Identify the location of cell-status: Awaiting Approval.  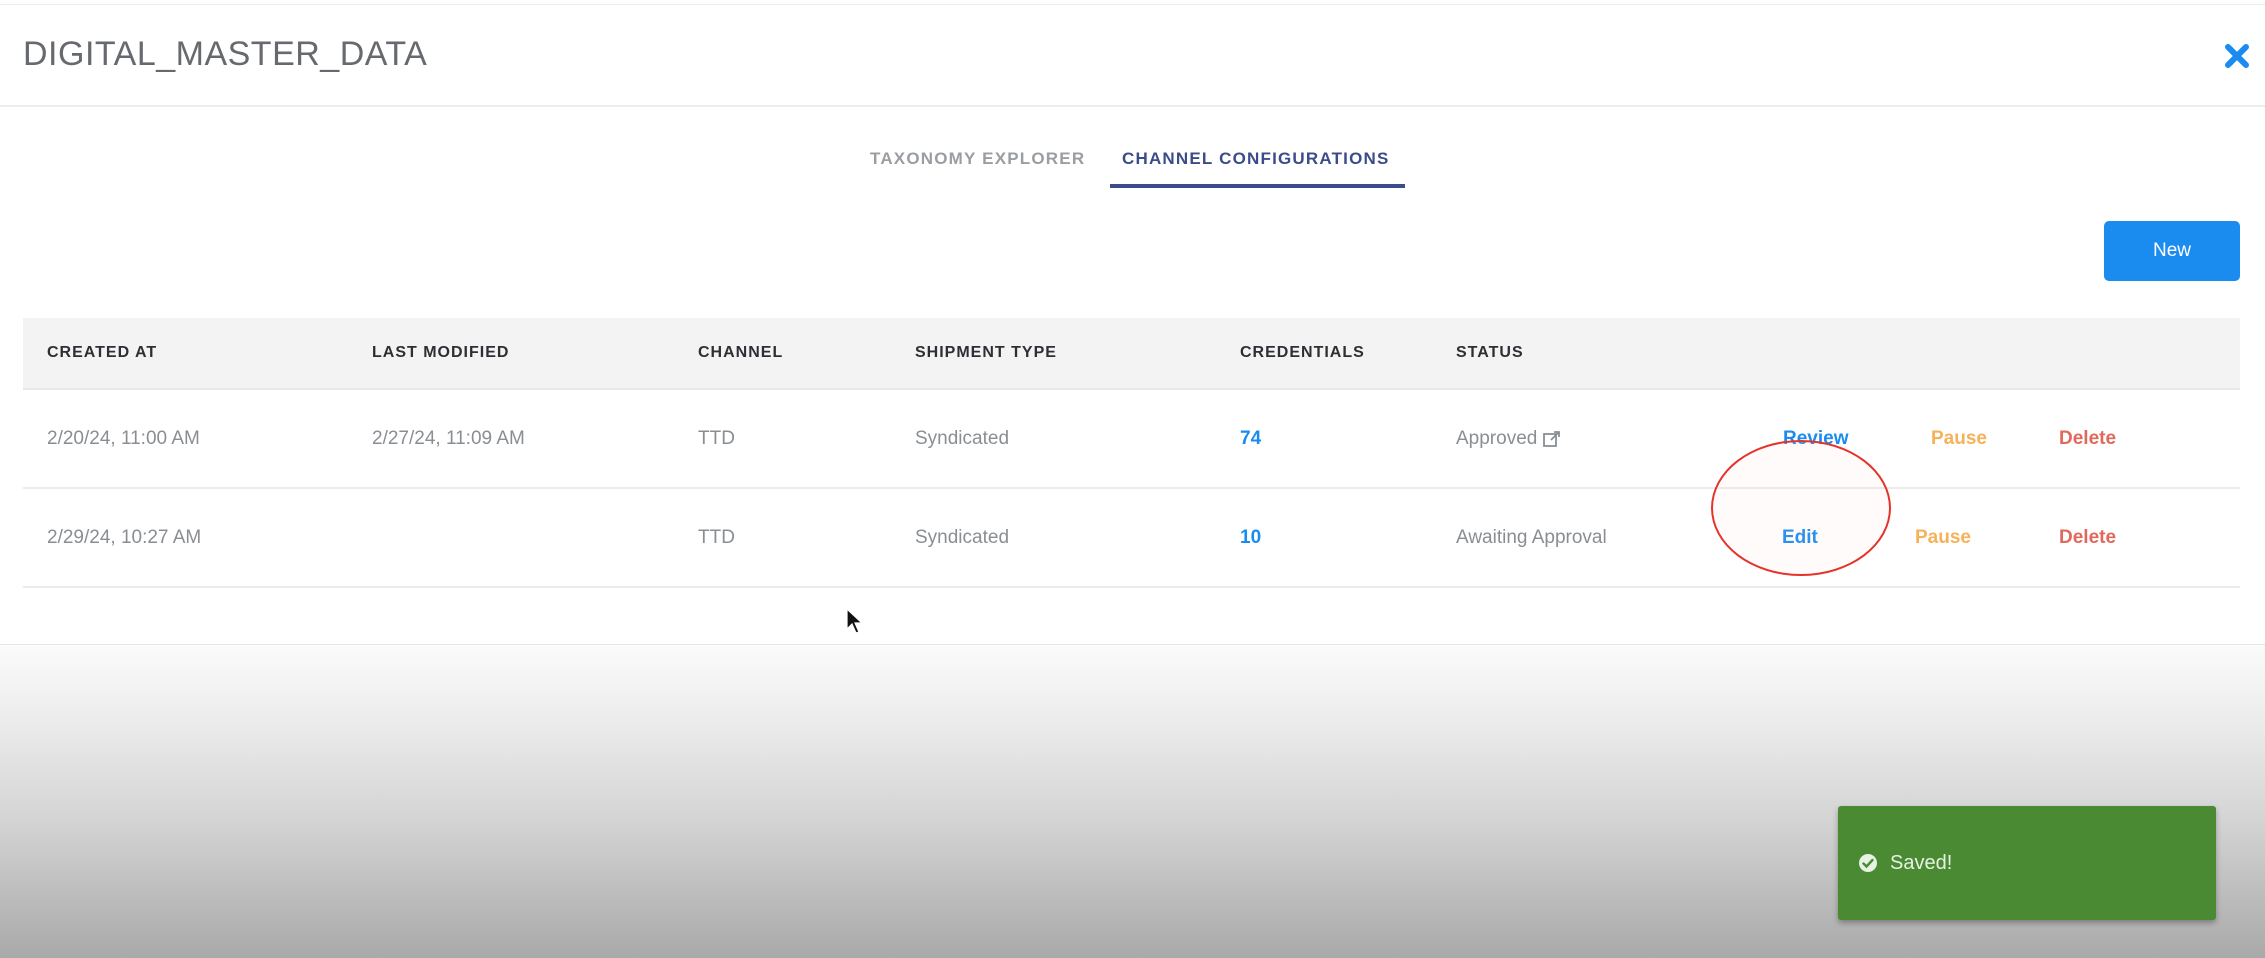
(1531, 537).